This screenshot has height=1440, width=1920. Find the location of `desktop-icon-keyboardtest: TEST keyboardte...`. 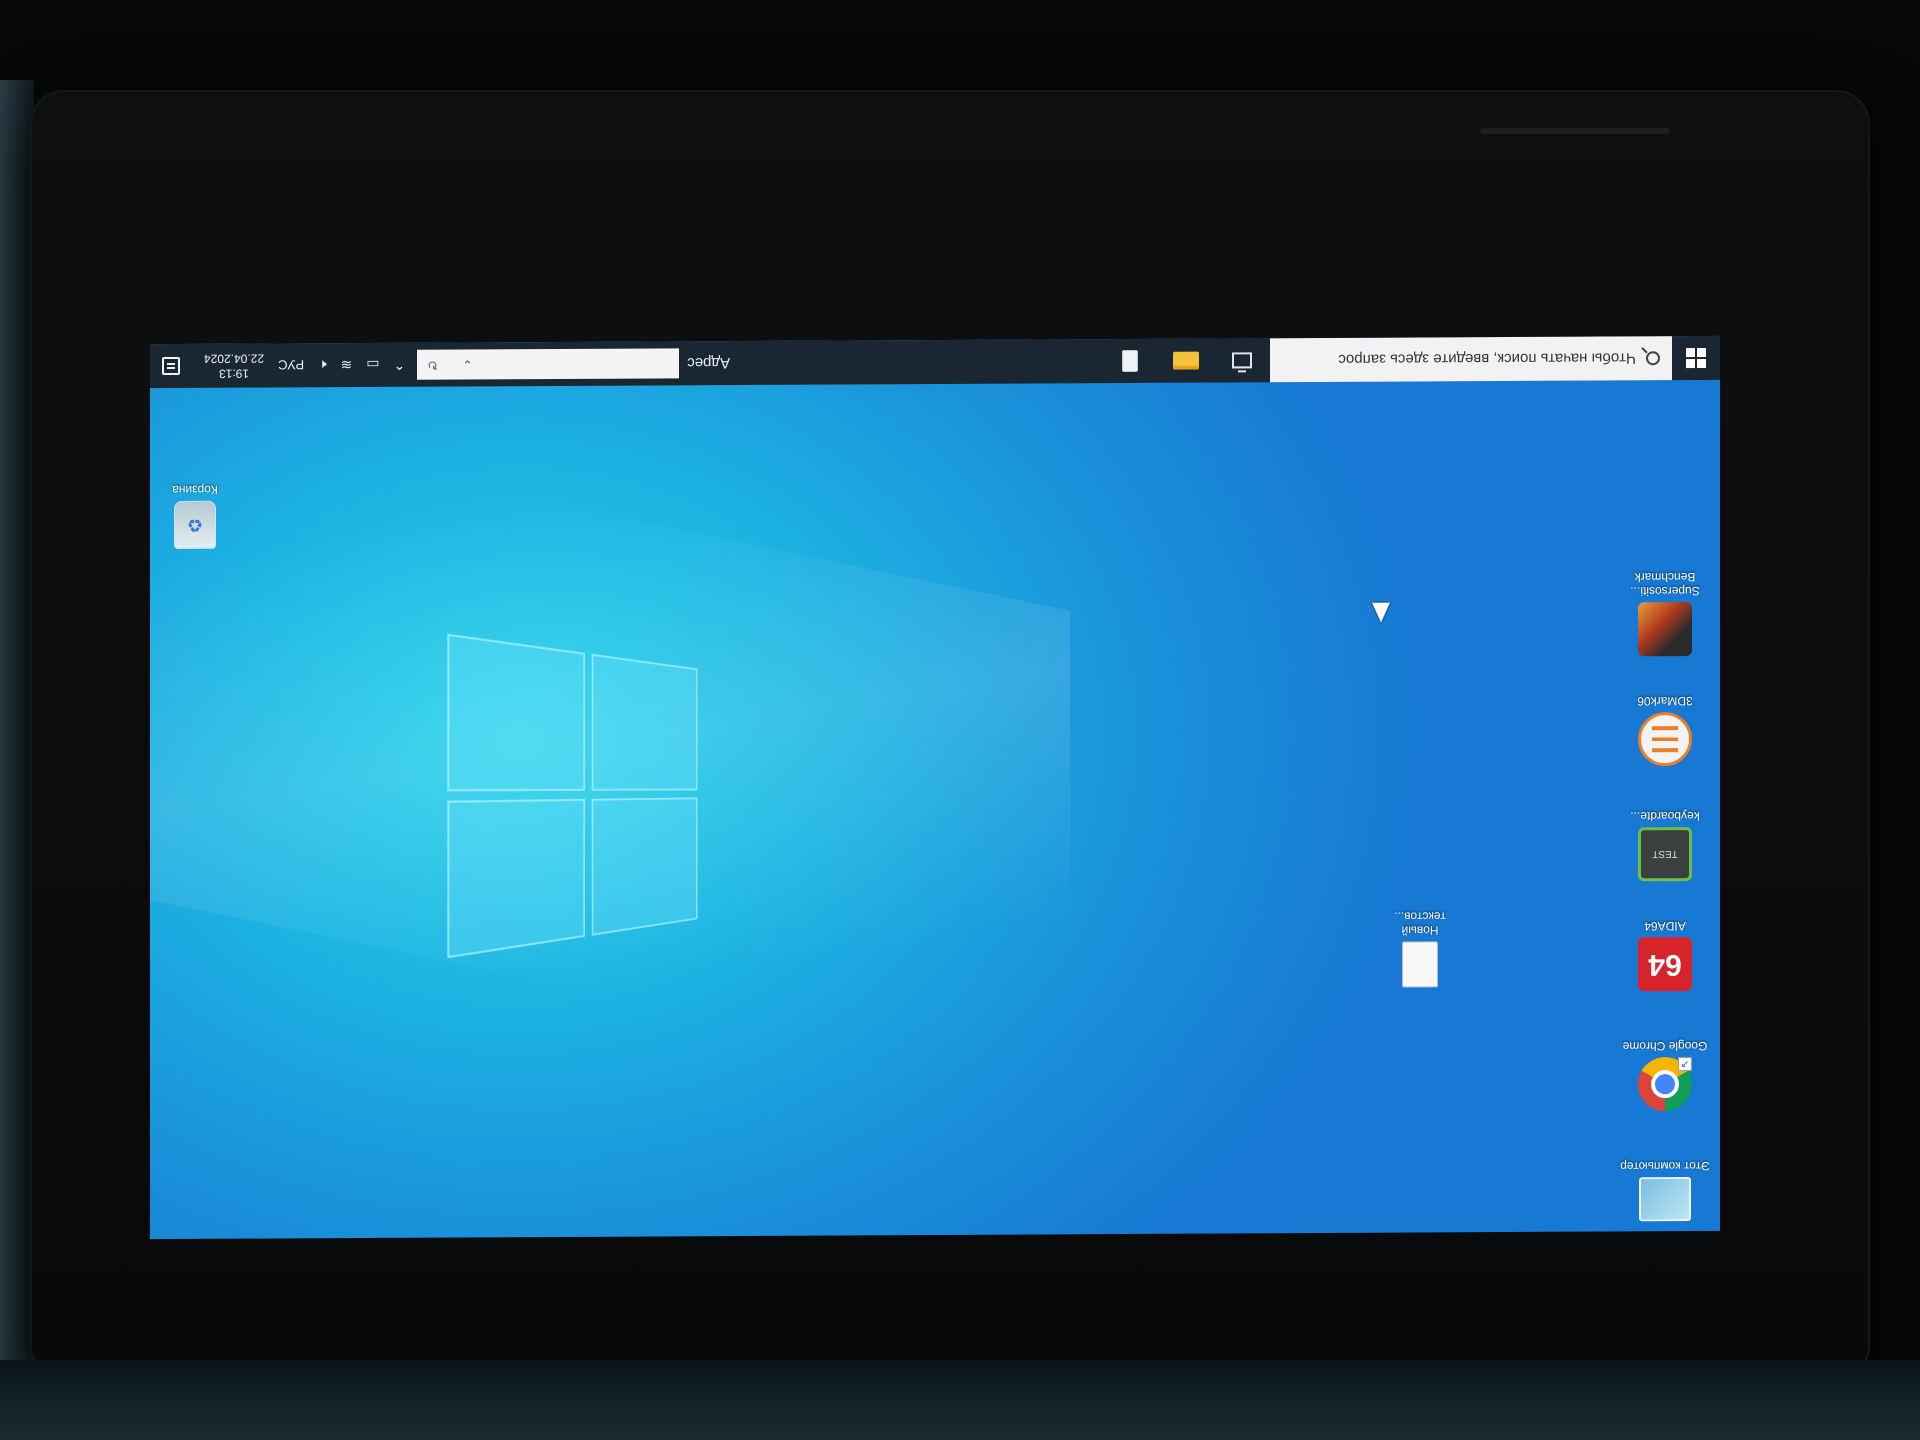

desktop-icon-keyboardtest: TEST keyboardte... is located at coordinates (1665, 845).